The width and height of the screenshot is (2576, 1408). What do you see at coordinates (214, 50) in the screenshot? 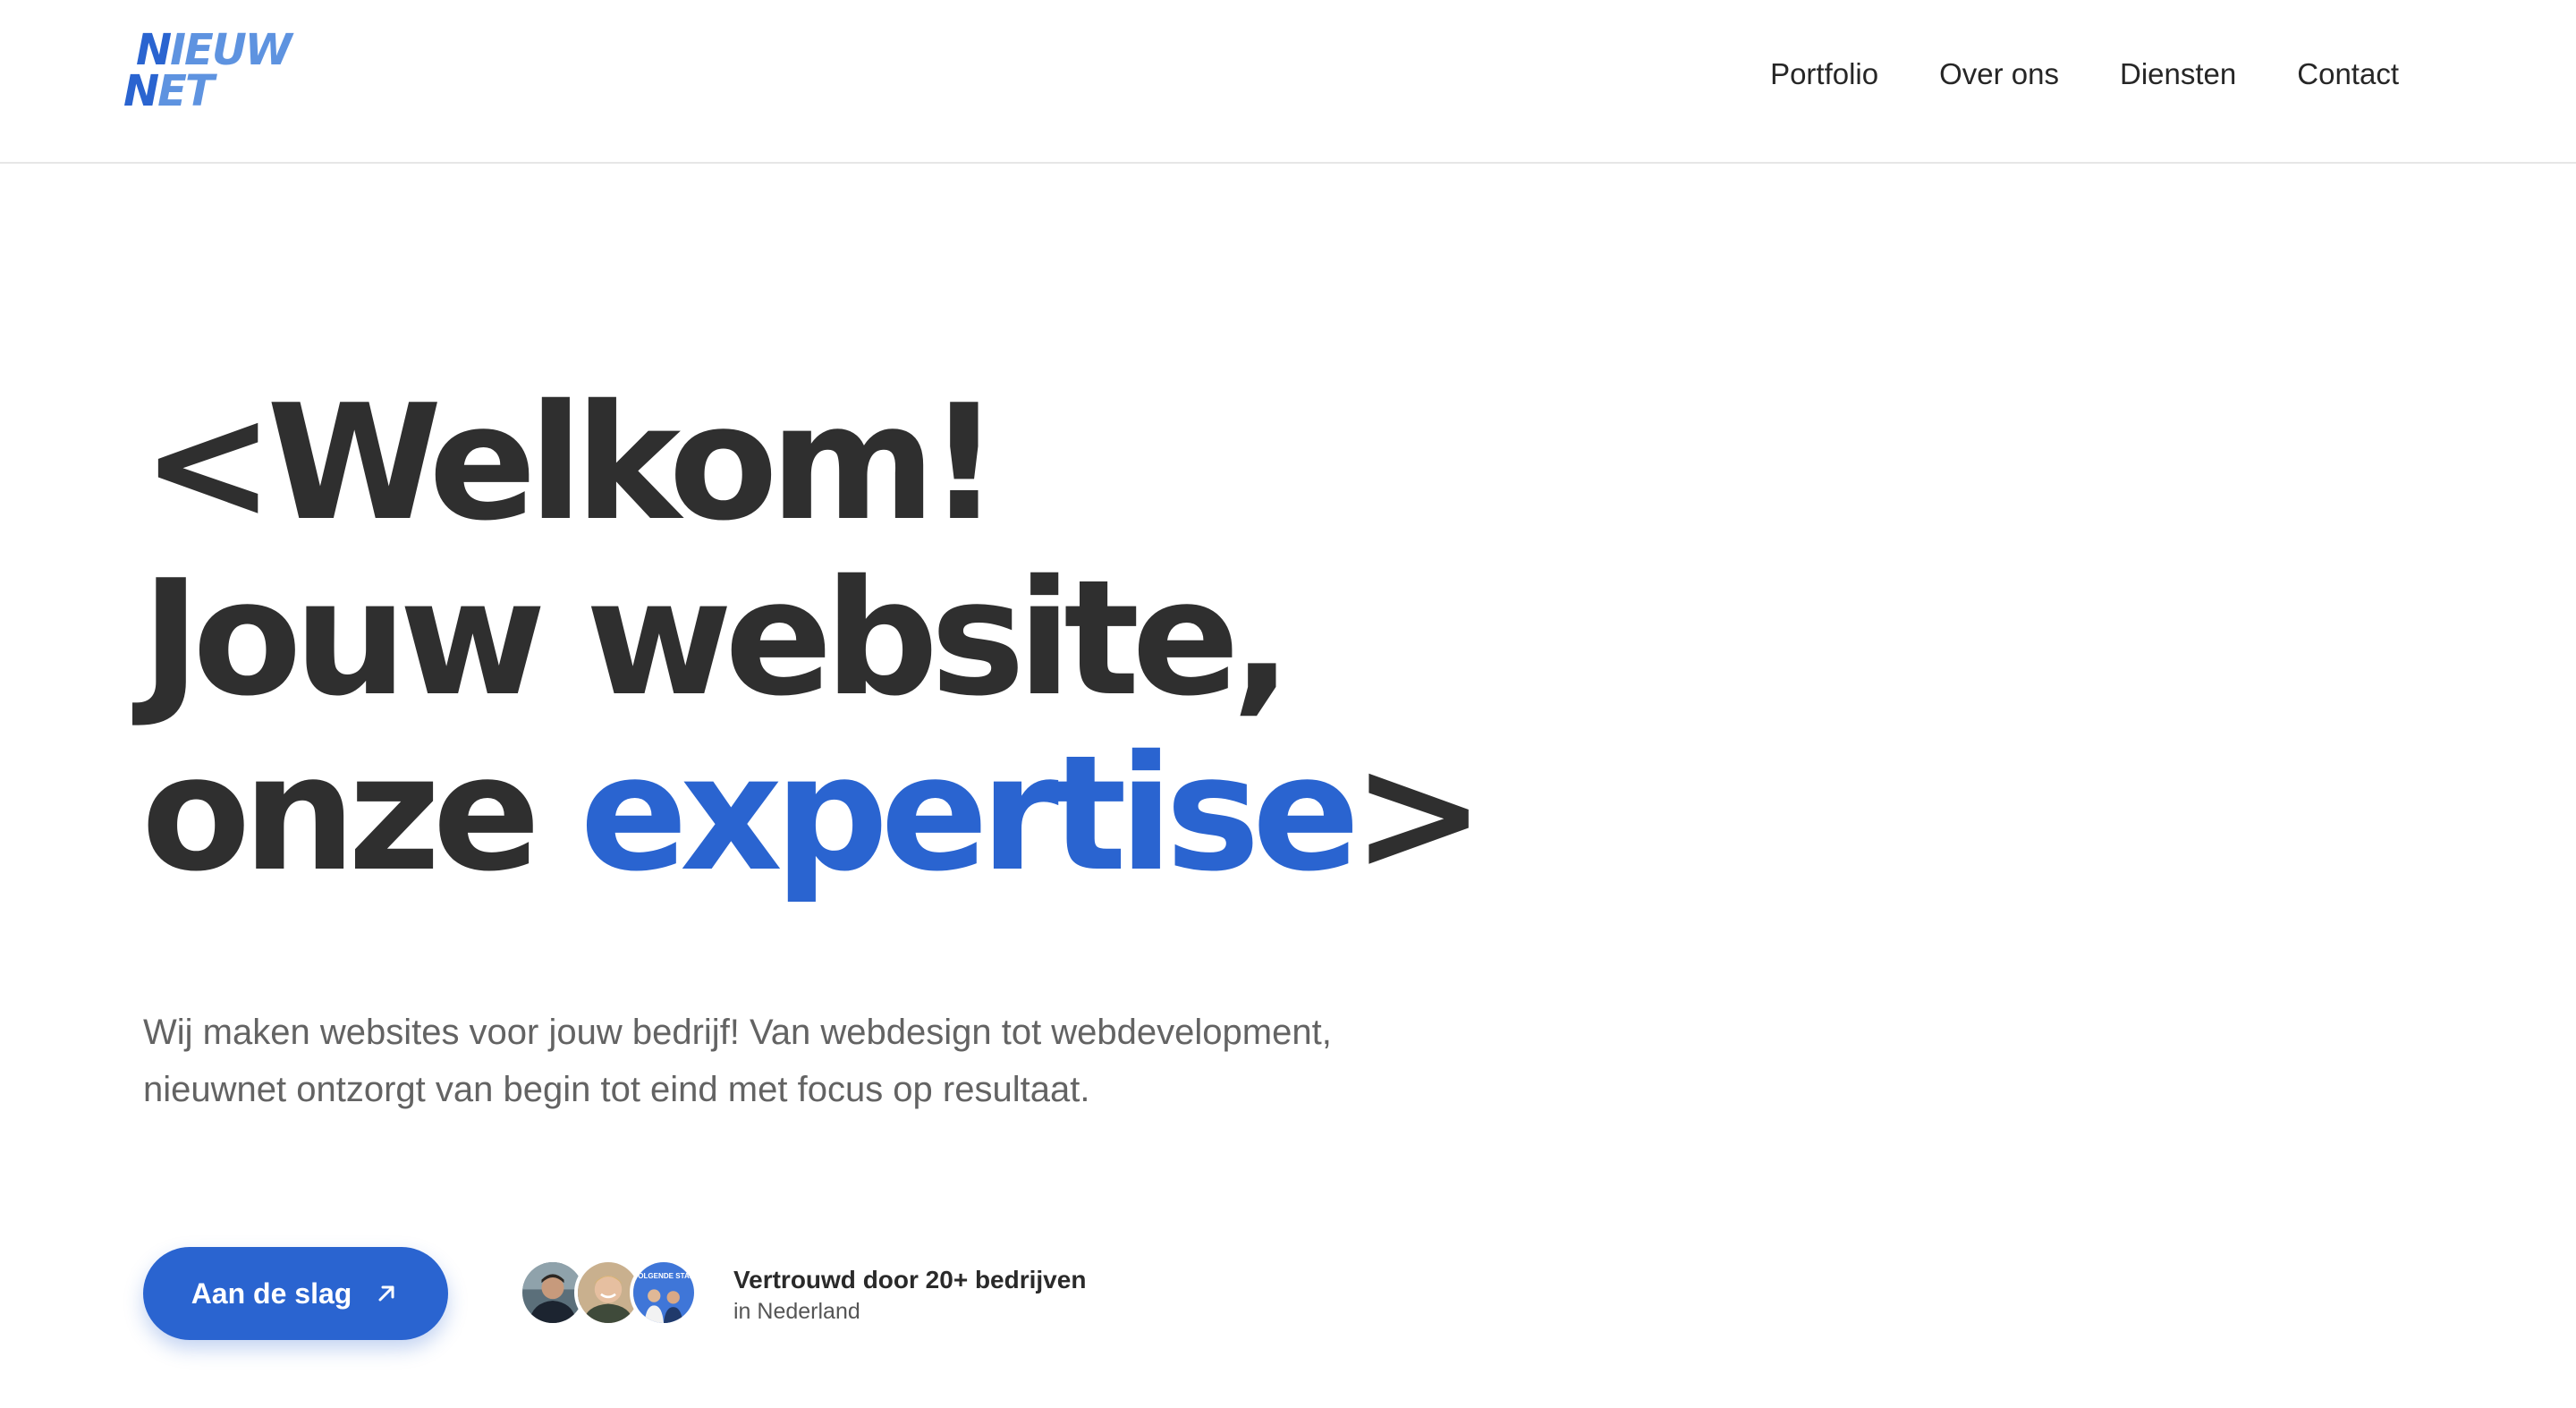
I see `logo-line-1: NIEUW` at bounding box center [214, 50].